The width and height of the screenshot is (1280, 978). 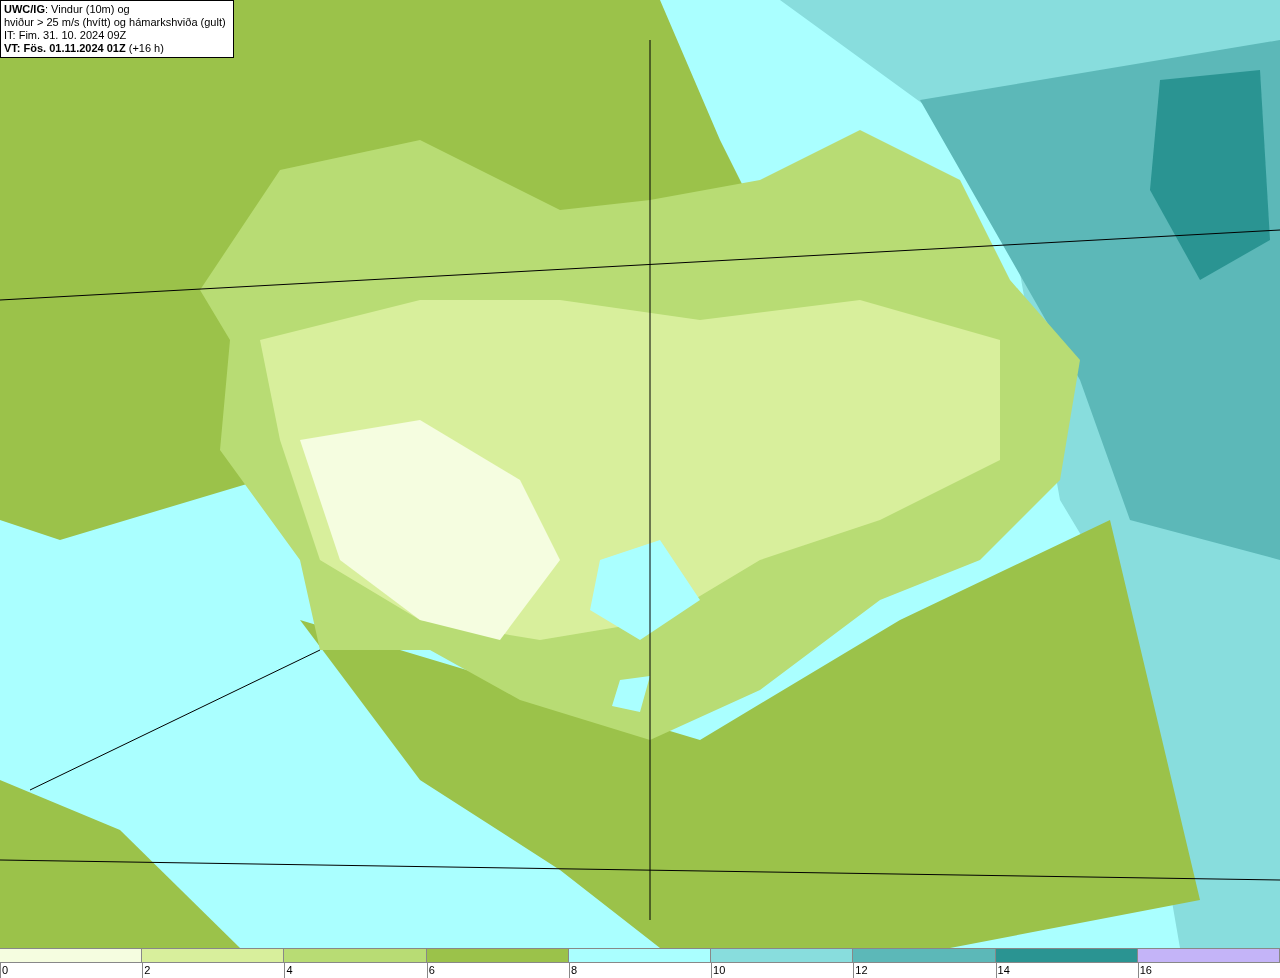 I want to click on legend-tick-label: 6, so click(x=431, y=970).